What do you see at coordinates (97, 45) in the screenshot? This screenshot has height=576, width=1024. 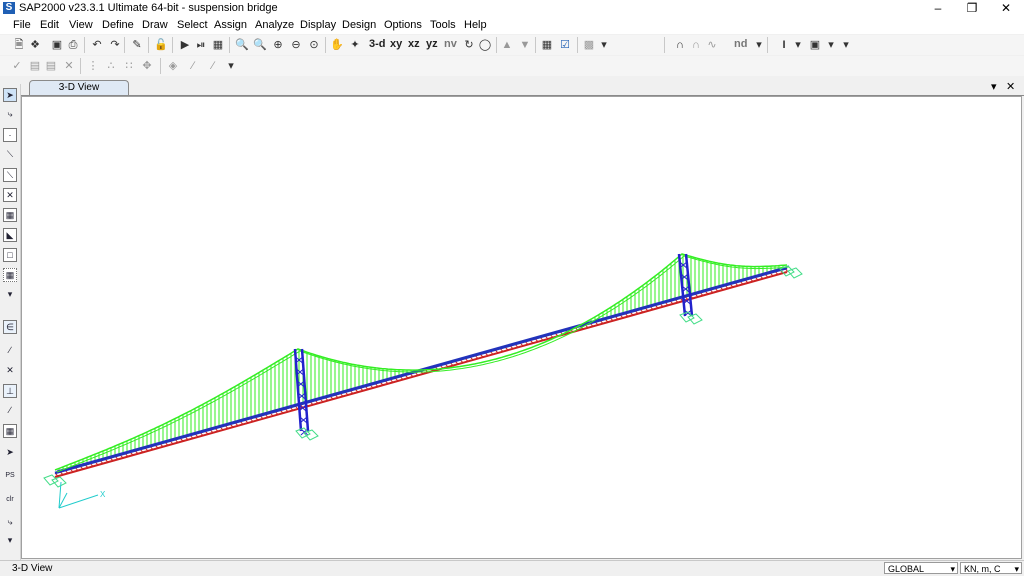 I see `undo-icon: ↶` at bounding box center [97, 45].